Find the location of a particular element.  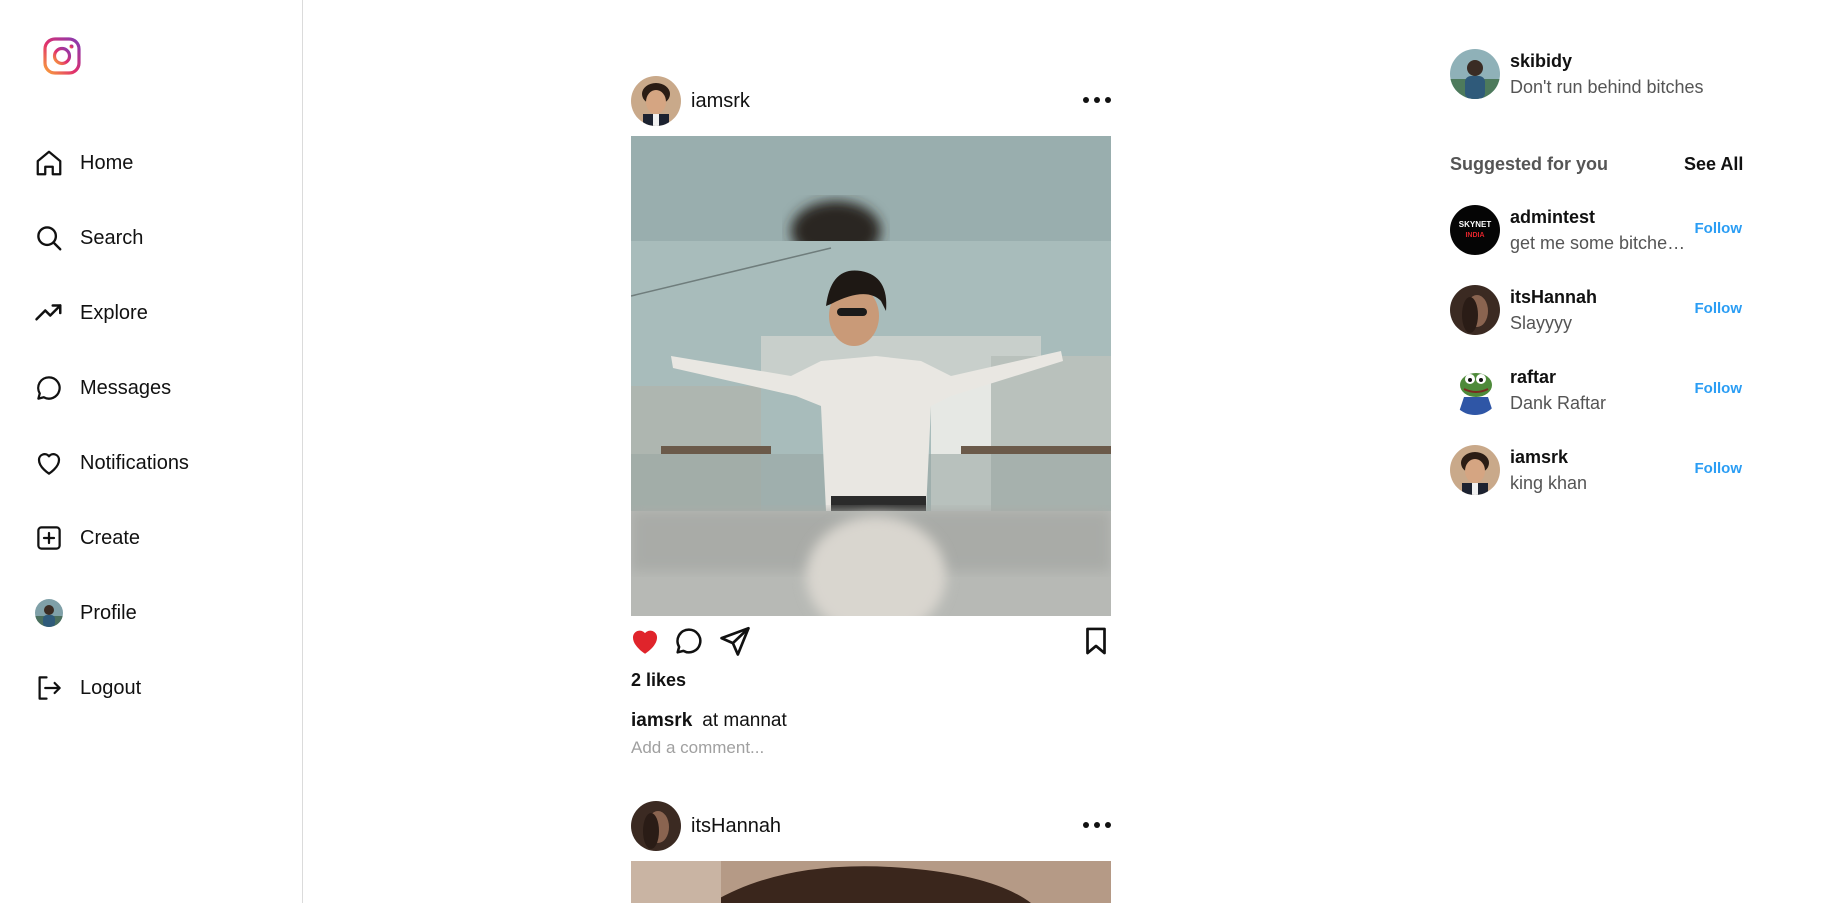

sidebar-item-messages: Messages is located at coordinates (102, 388).